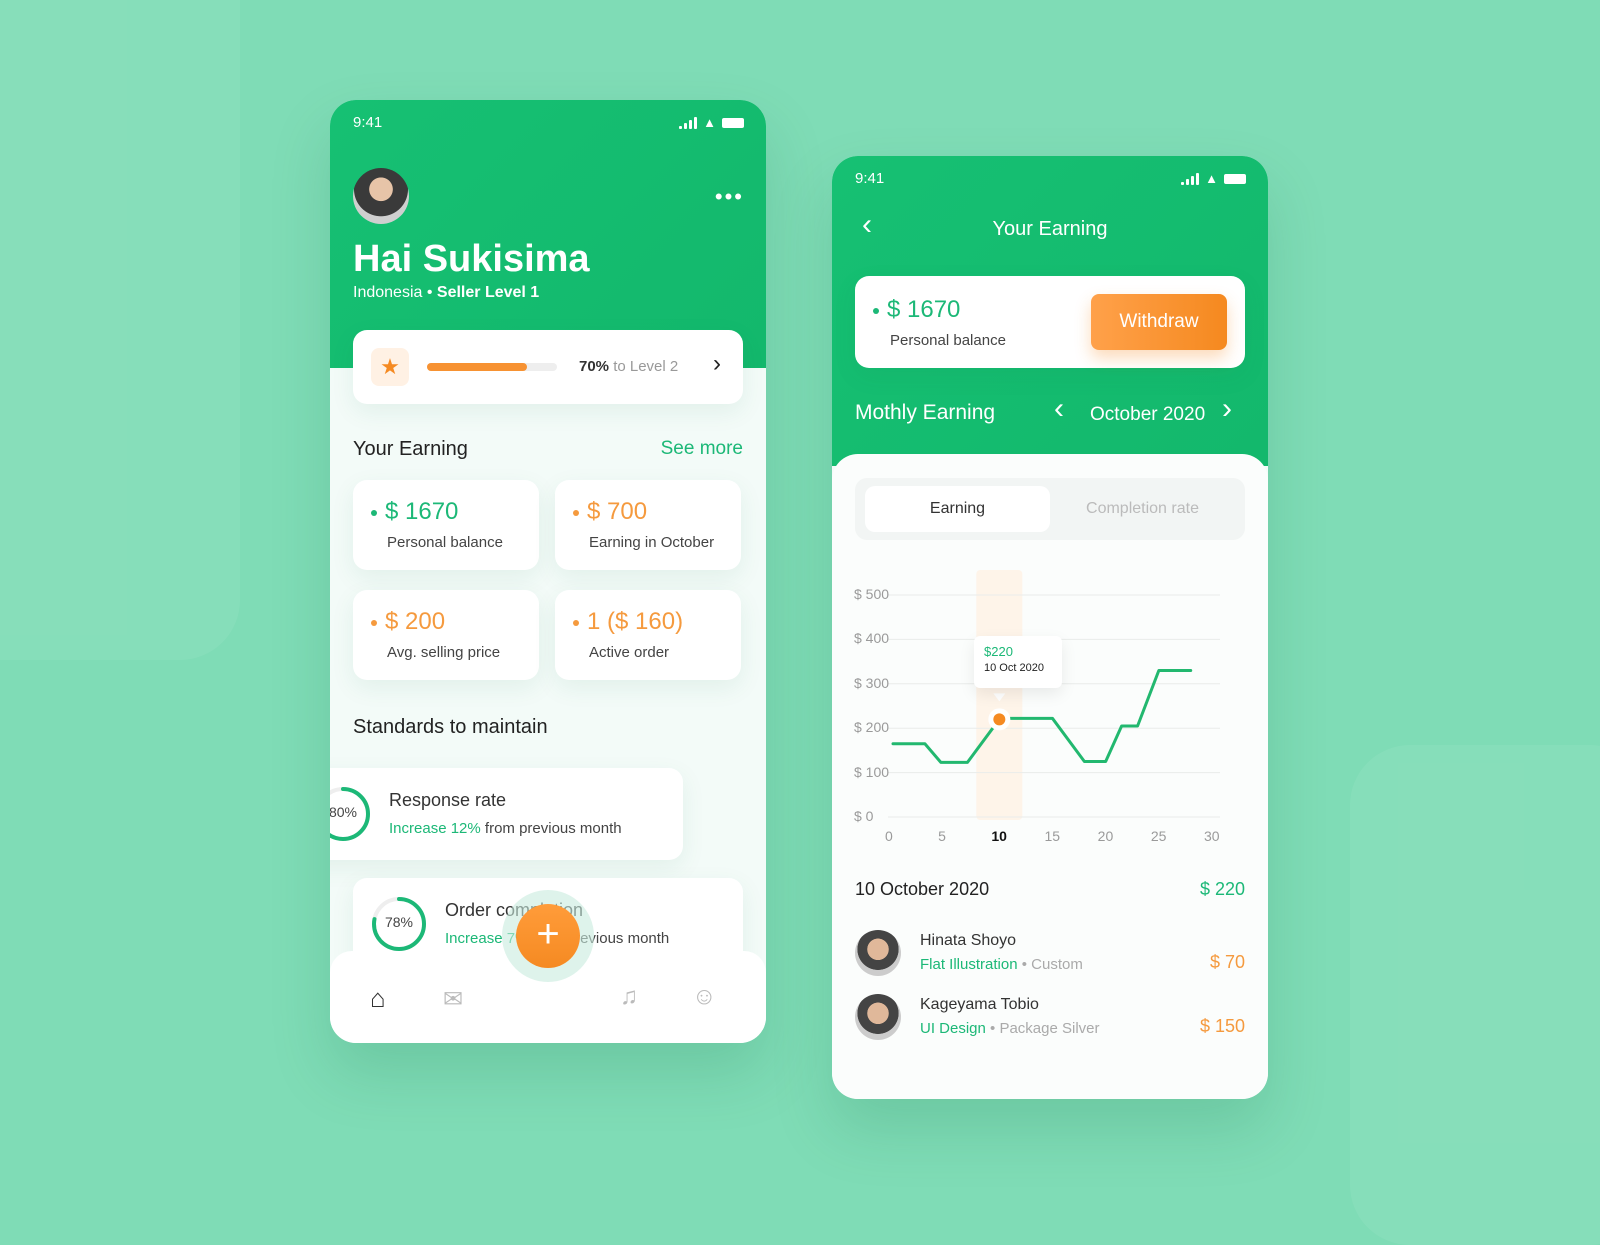  What do you see at coordinates (445, 542) in the screenshot?
I see `stat-label: Personal balance` at bounding box center [445, 542].